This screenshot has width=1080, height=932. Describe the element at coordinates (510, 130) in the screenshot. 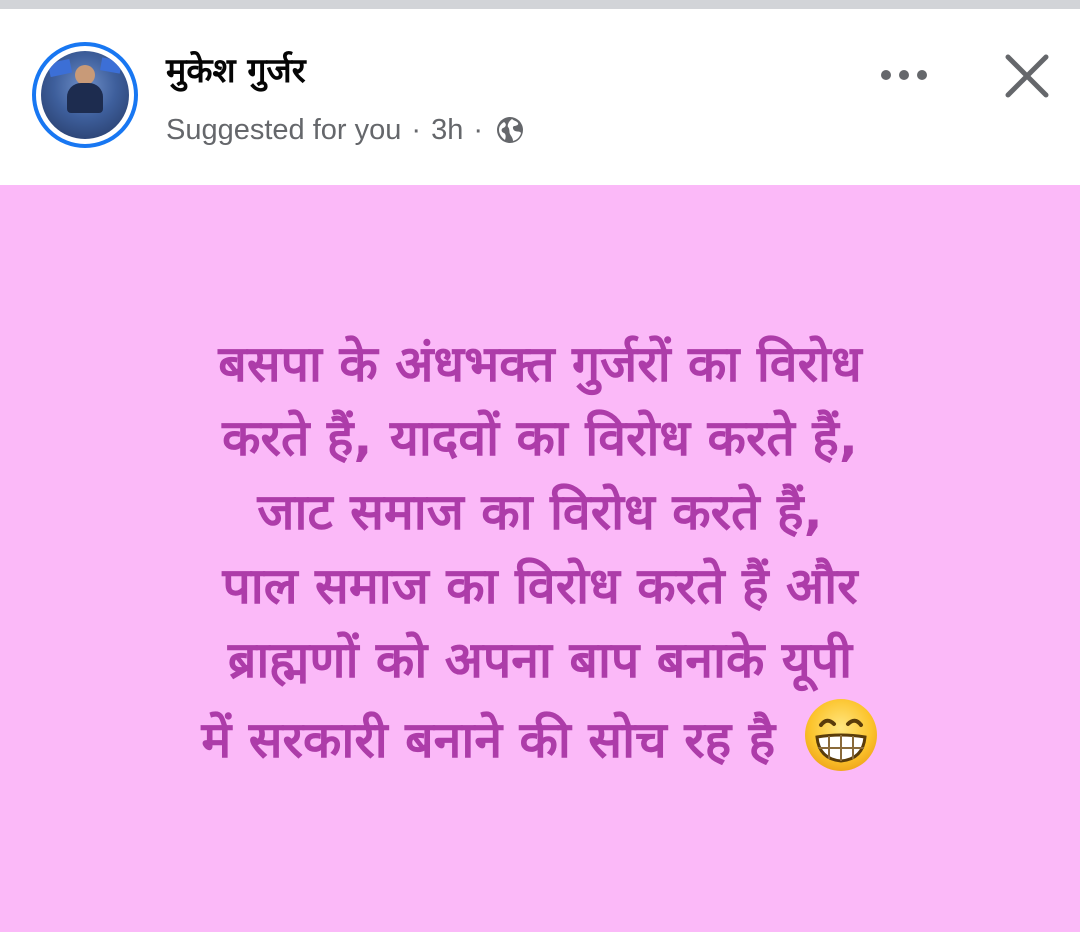

I see `globe-icon` at that location.